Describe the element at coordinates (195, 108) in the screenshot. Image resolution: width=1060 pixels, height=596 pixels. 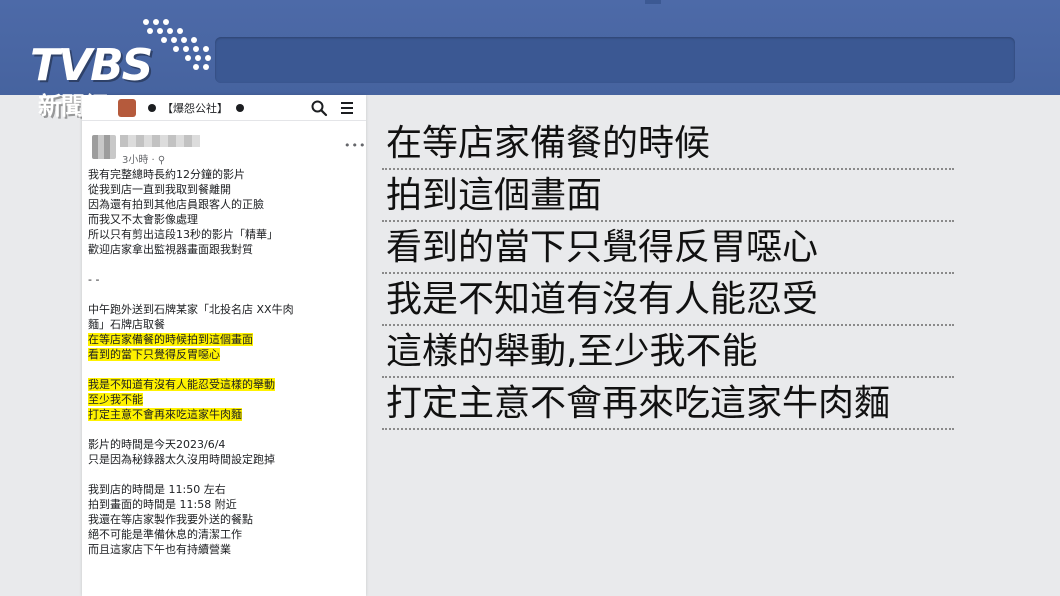
I see `group-name: 【爆怨公社】` at that location.